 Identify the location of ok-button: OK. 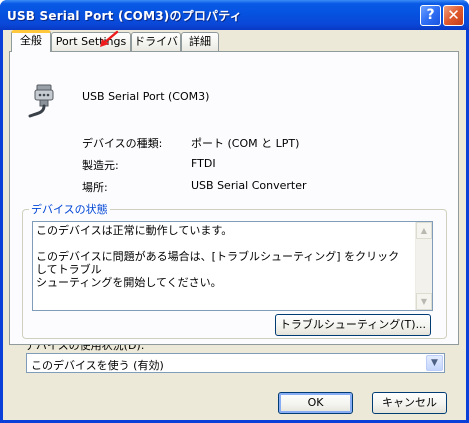
(315, 403).